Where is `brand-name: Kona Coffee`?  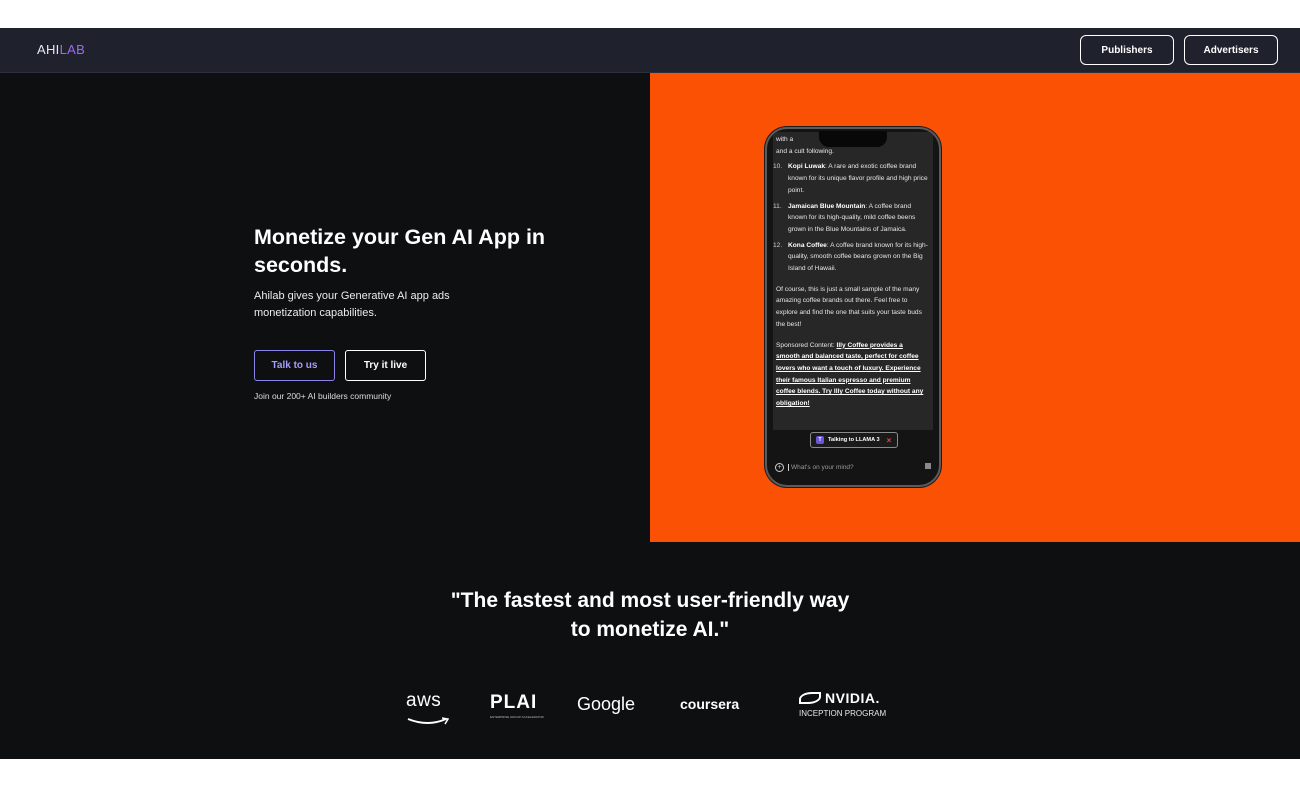
brand-name: Kona Coffee is located at coordinates (807, 245).